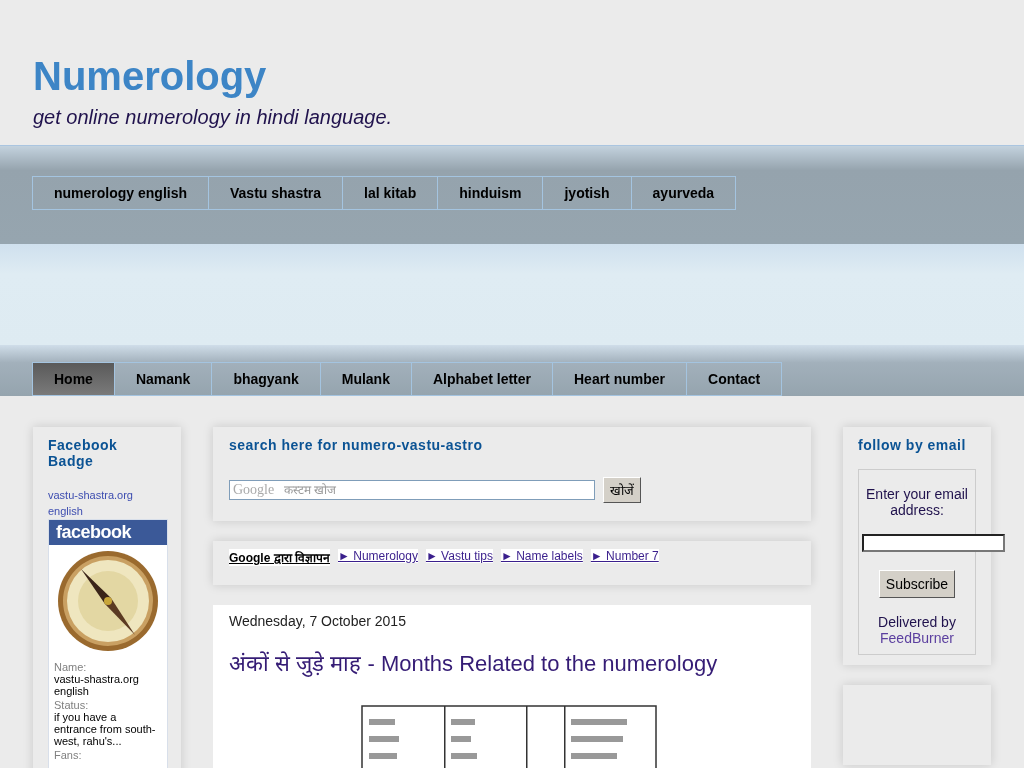  Describe the element at coordinates (68, 755) in the screenshot. I see `field-label: Fans:` at that location.